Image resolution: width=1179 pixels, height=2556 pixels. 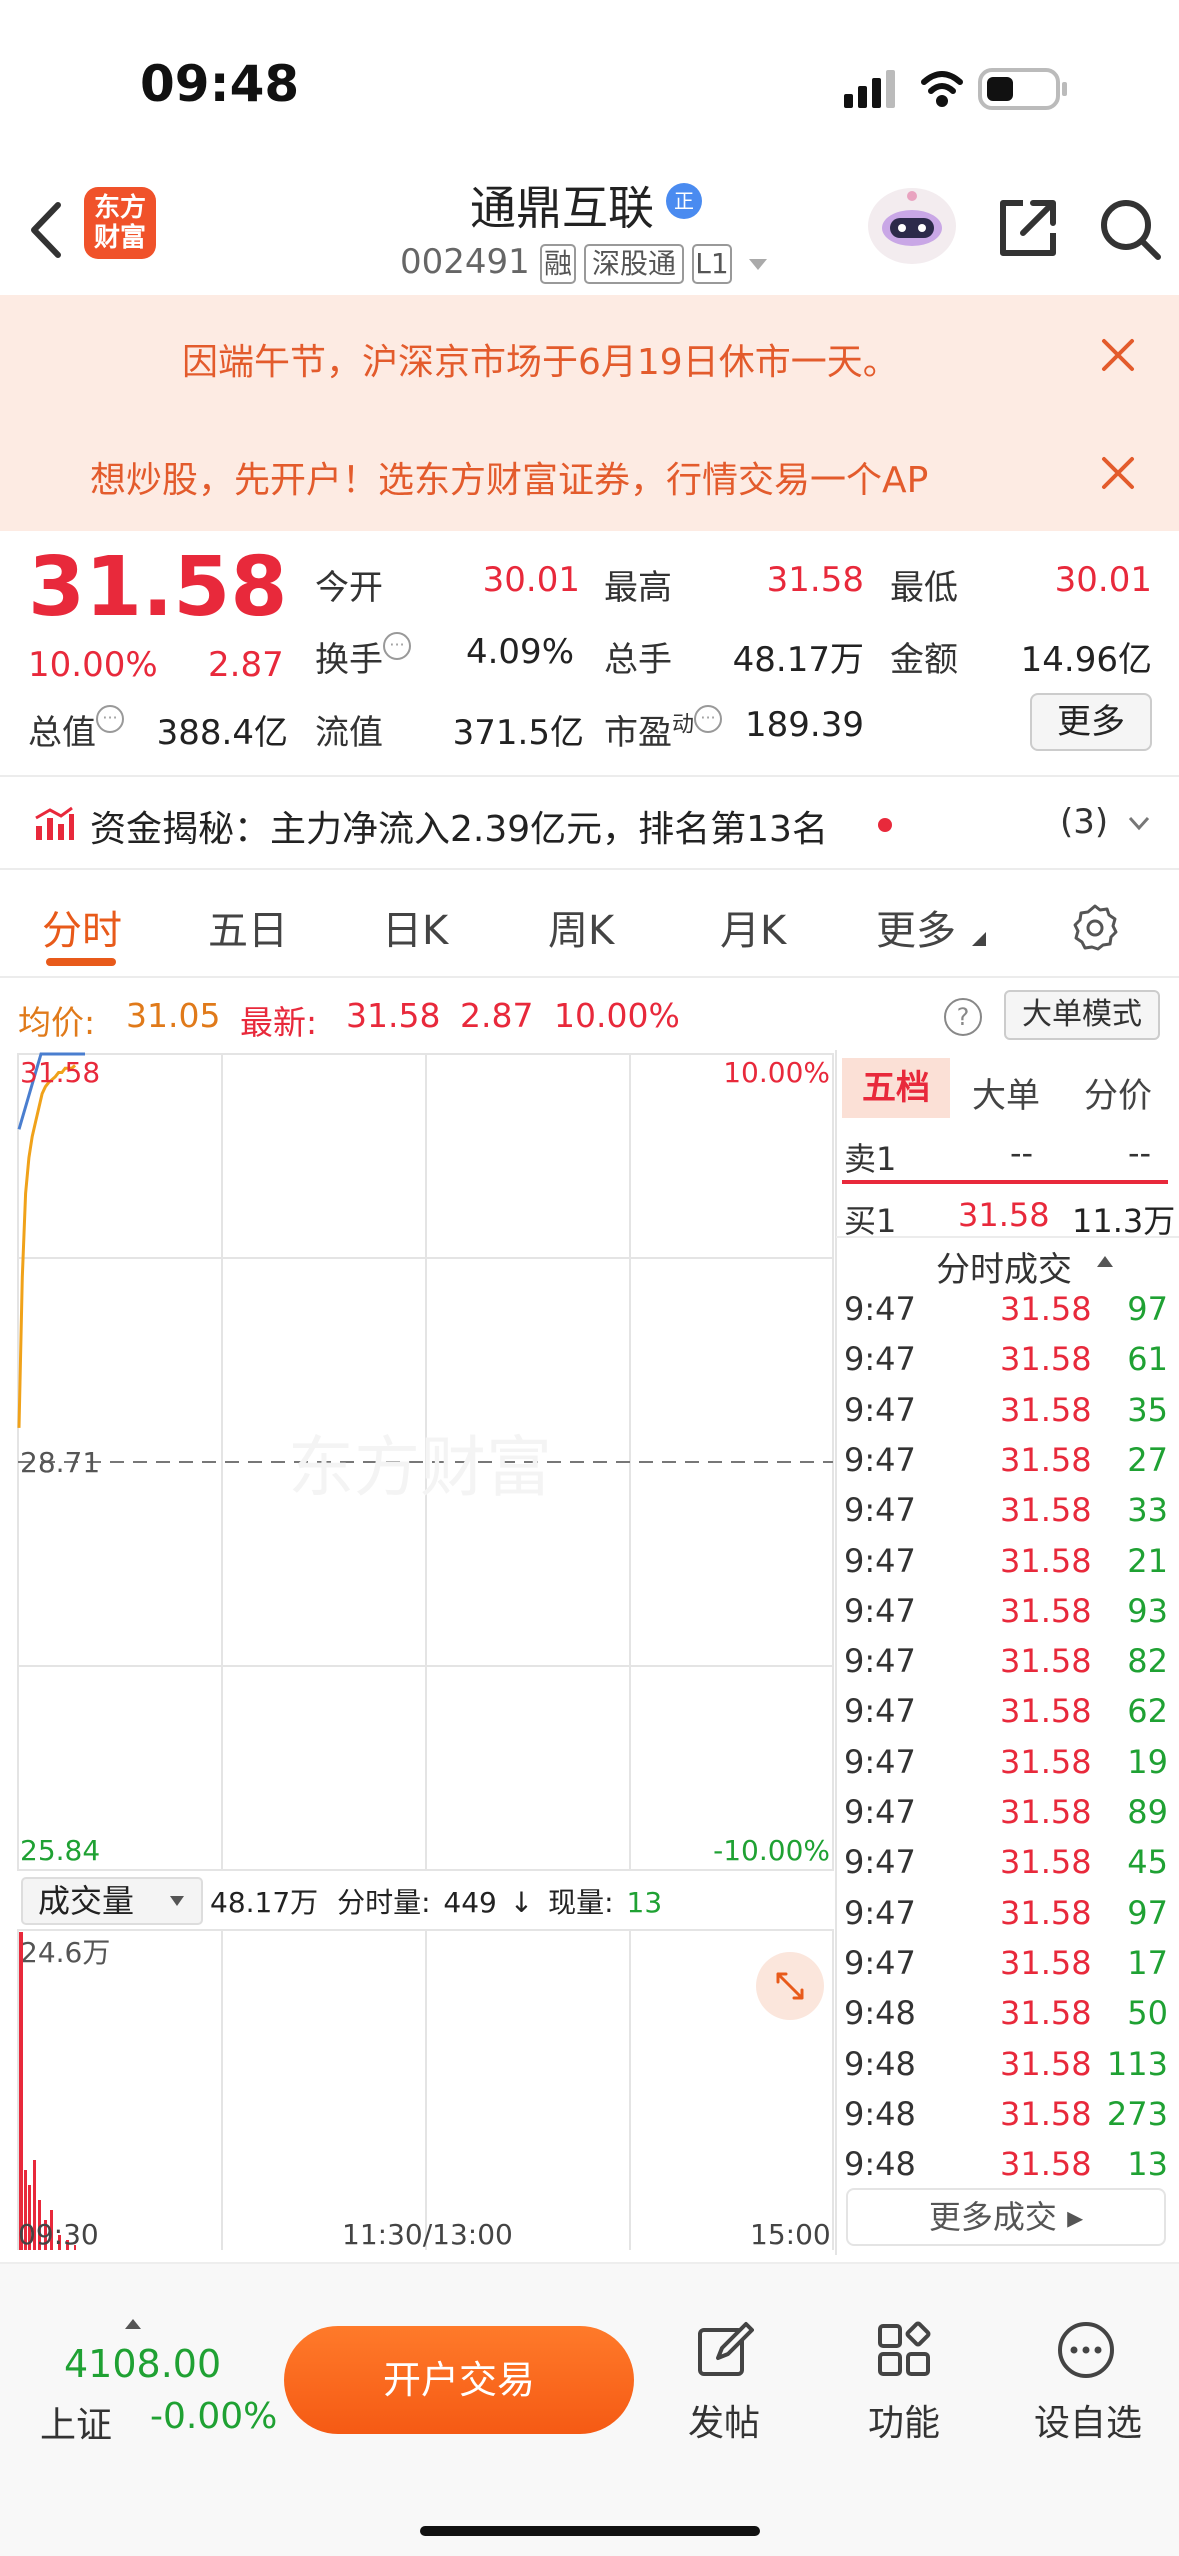 I want to click on fund-flow-count: (3), so click(x=1084, y=822).